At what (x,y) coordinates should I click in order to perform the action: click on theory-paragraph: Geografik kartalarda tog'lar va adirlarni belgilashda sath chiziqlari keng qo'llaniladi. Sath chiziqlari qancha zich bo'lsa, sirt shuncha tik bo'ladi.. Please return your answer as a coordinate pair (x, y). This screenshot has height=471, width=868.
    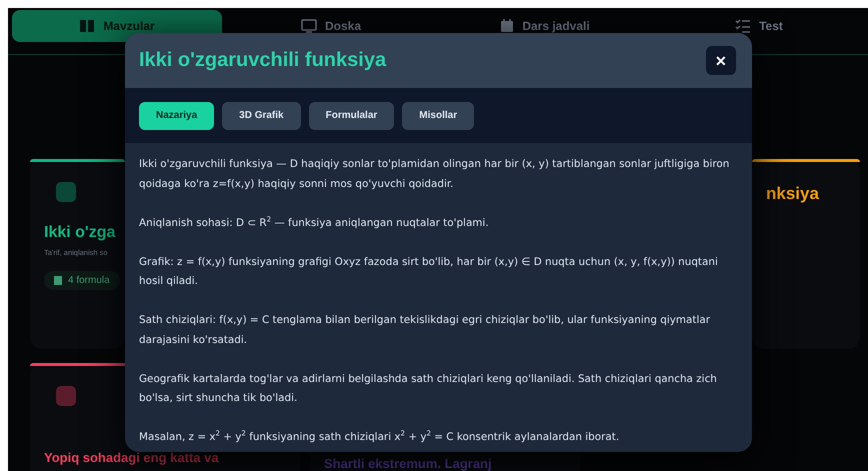
    Looking at the image, I should click on (428, 389).